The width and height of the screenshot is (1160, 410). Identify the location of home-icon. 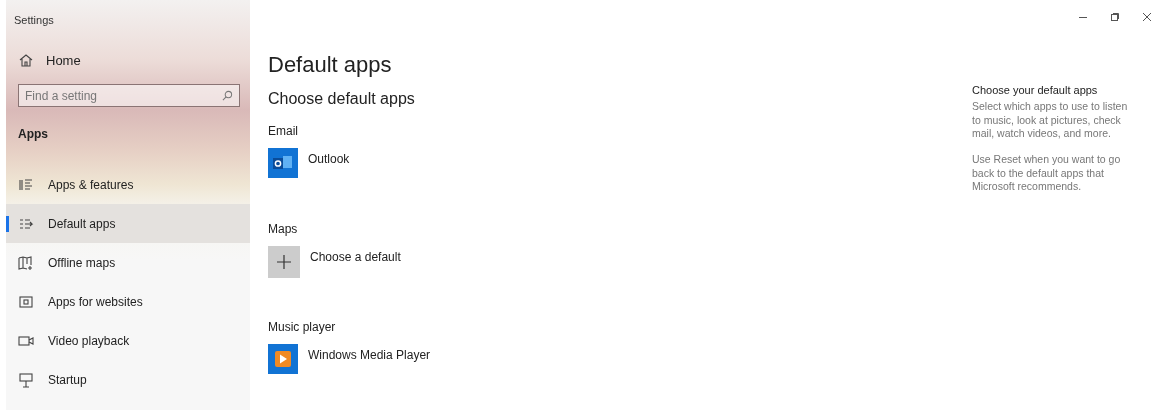
(26, 60).